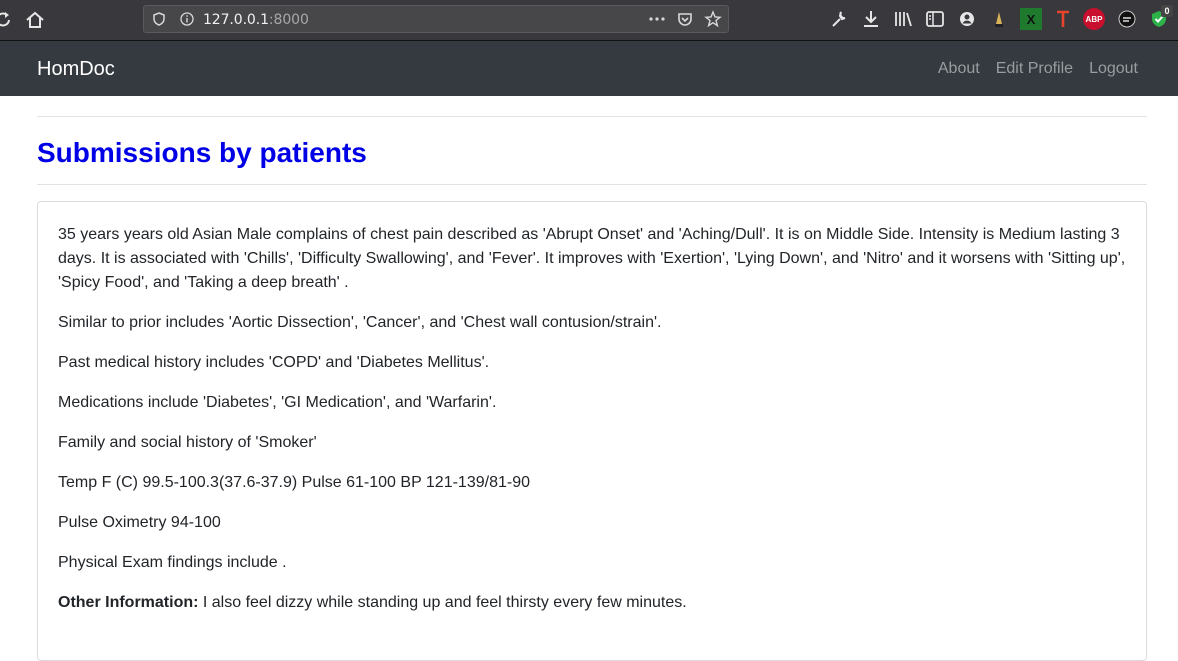 The height and width of the screenshot is (661, 1178). I want to click on browser-toolbar: 127.0.0.1:8000 X ABP 0, so click(589, 20).